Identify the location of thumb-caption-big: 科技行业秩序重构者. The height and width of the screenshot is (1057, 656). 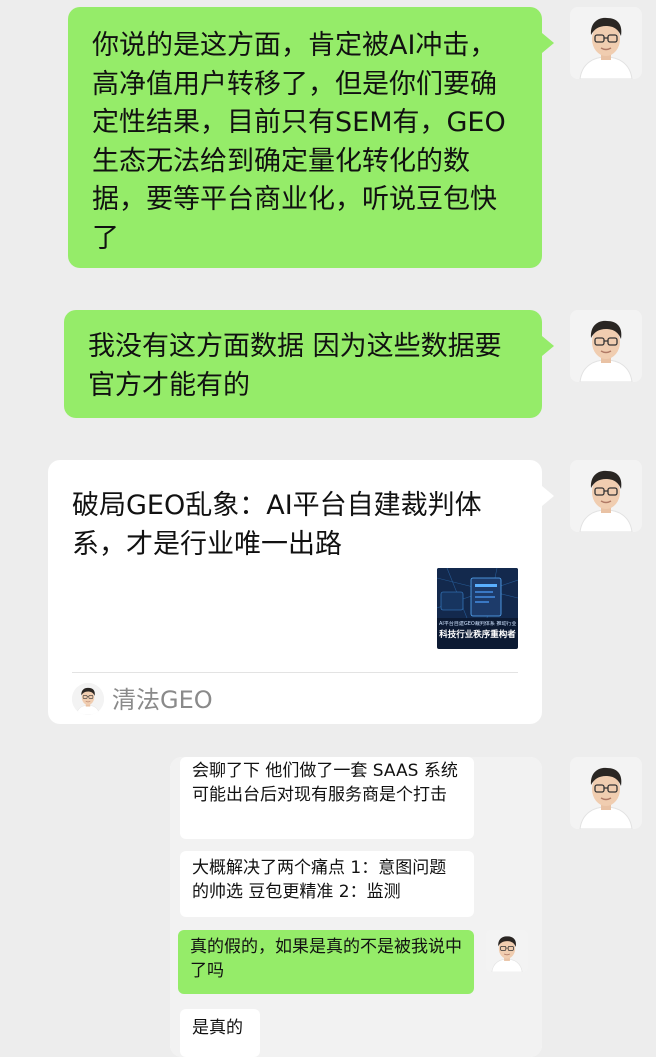
(477, 635).